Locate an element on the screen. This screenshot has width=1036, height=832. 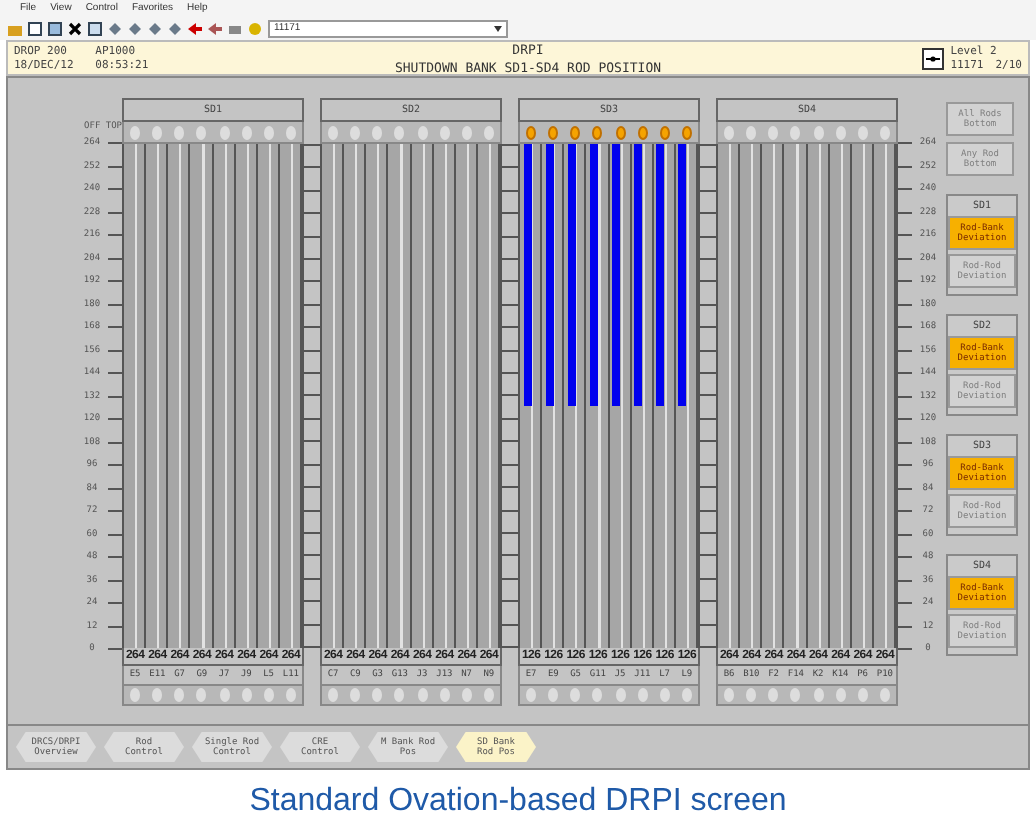
dropdown-caret-icon is located at coordinates (498, 28).